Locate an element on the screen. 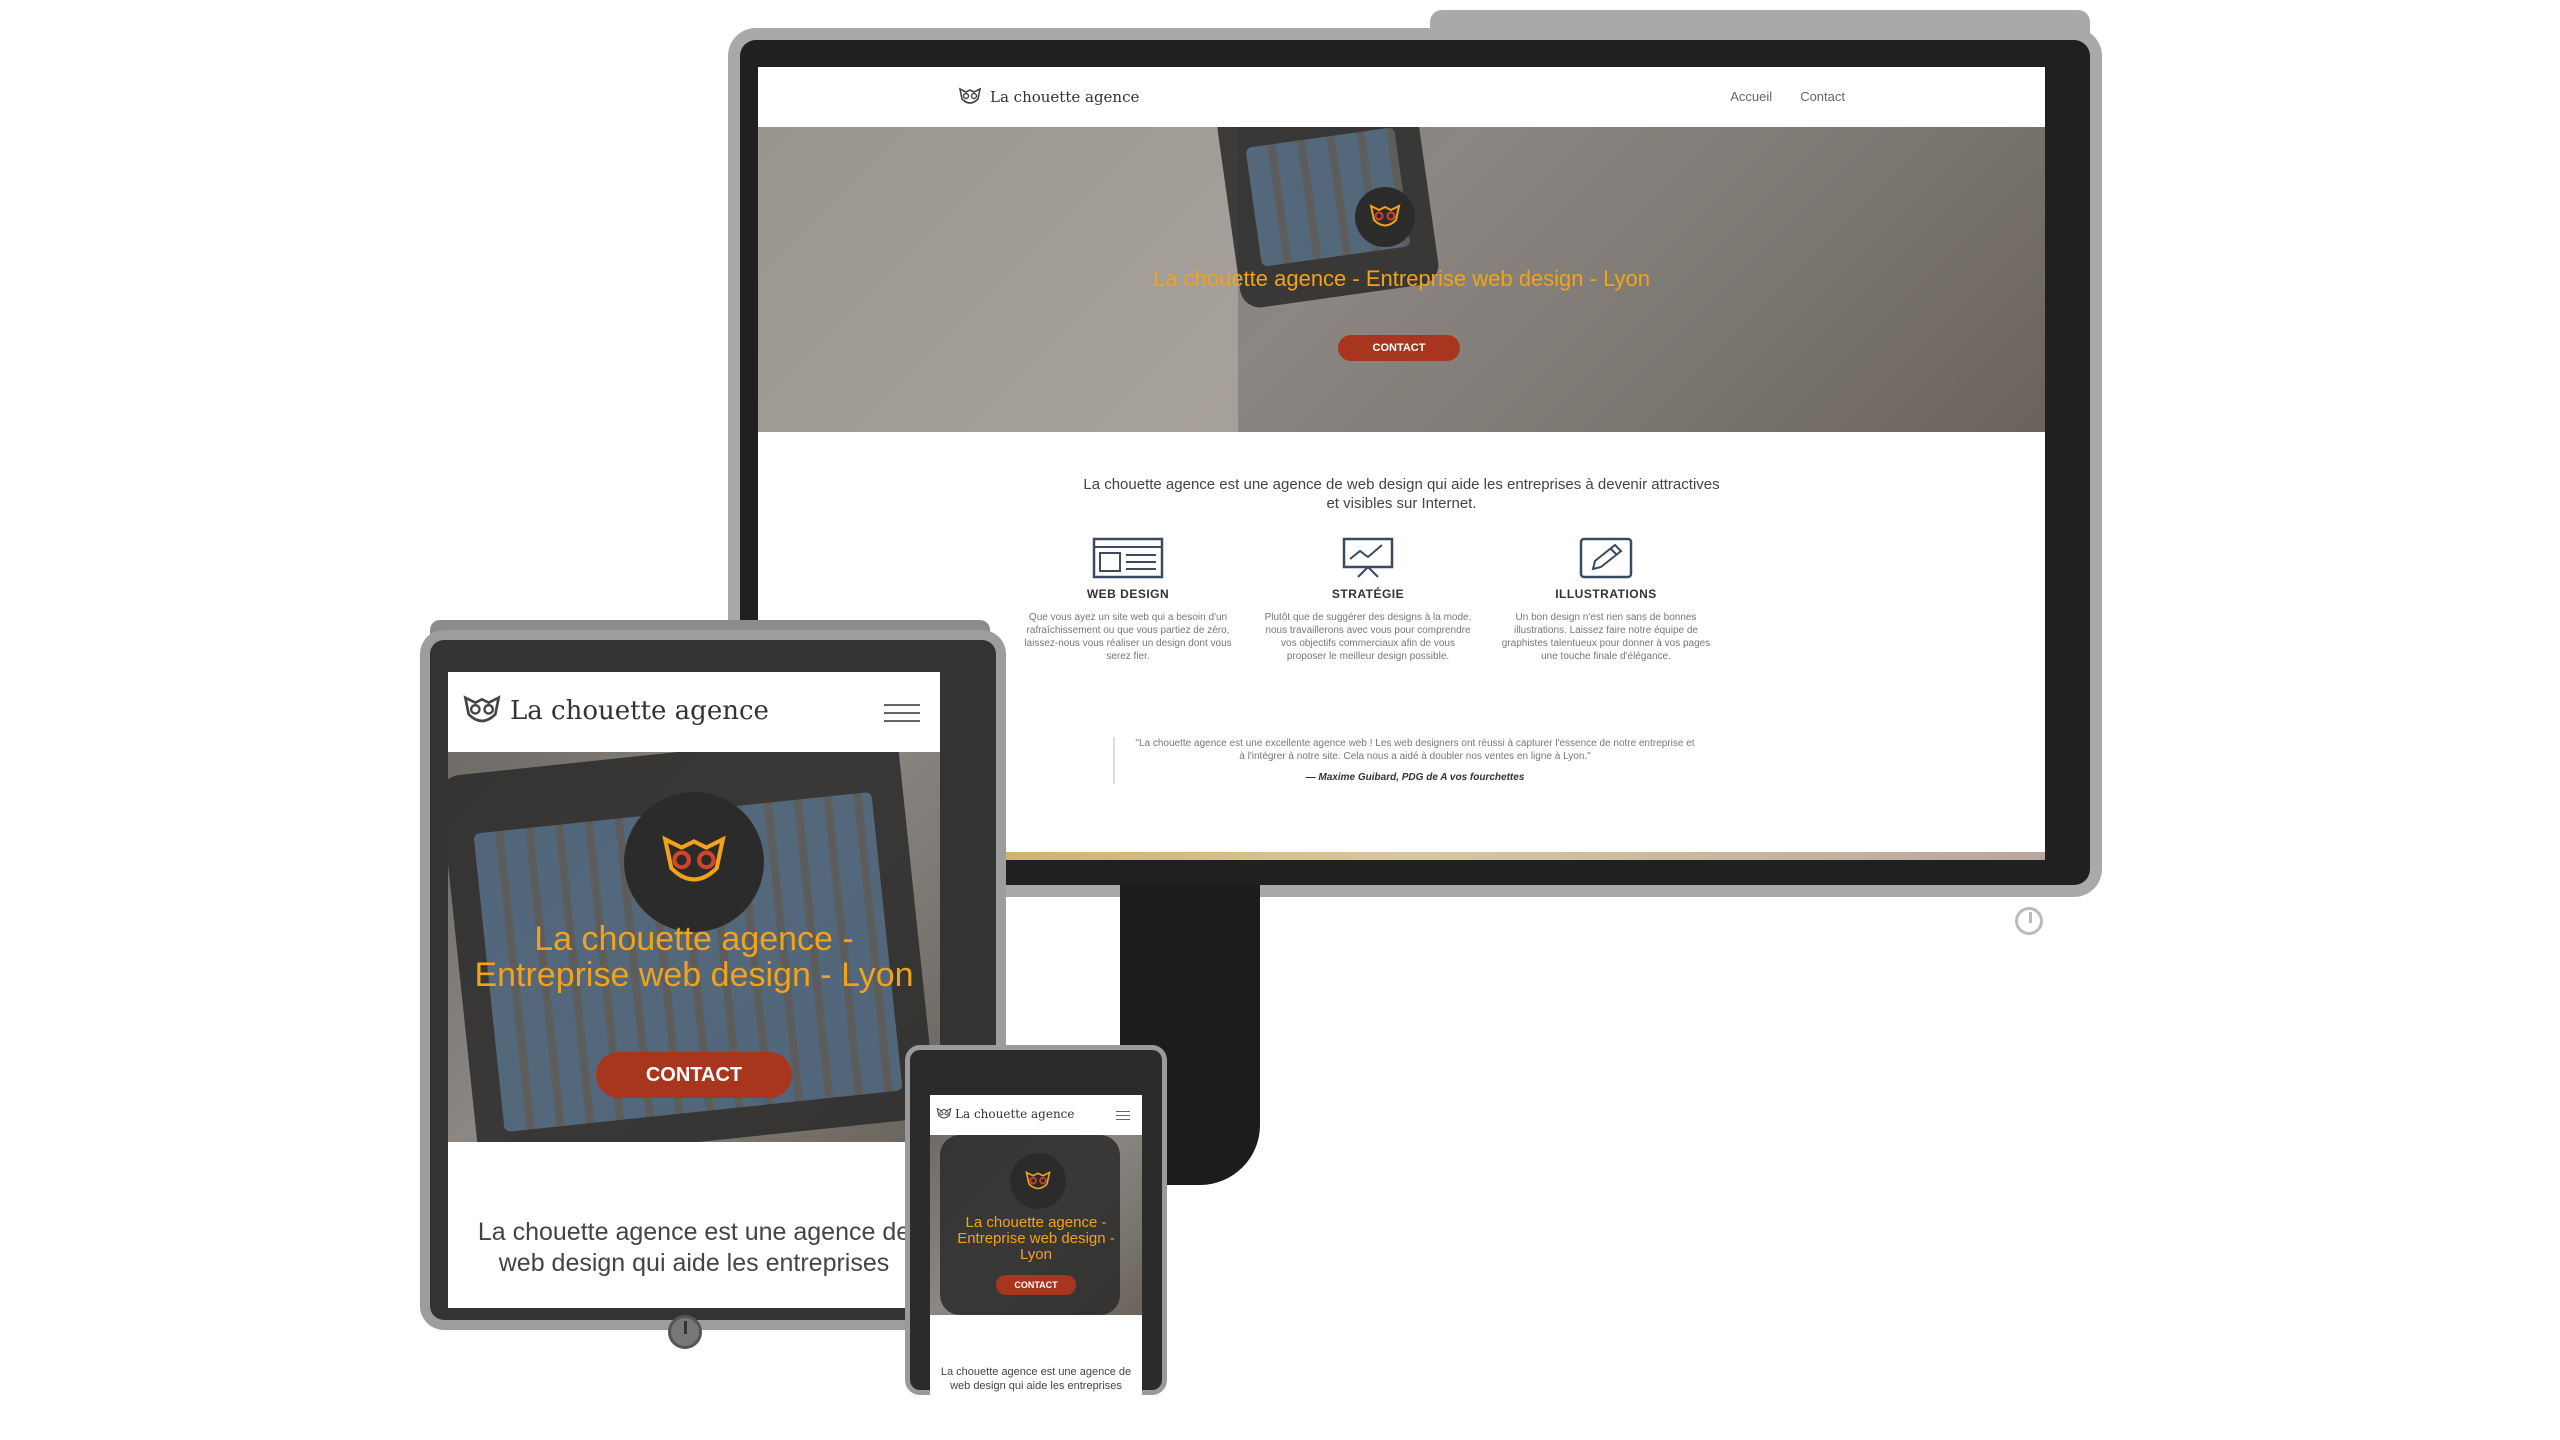  desktop-contact-button: CONTACT is located at coordinates (1399, 348).